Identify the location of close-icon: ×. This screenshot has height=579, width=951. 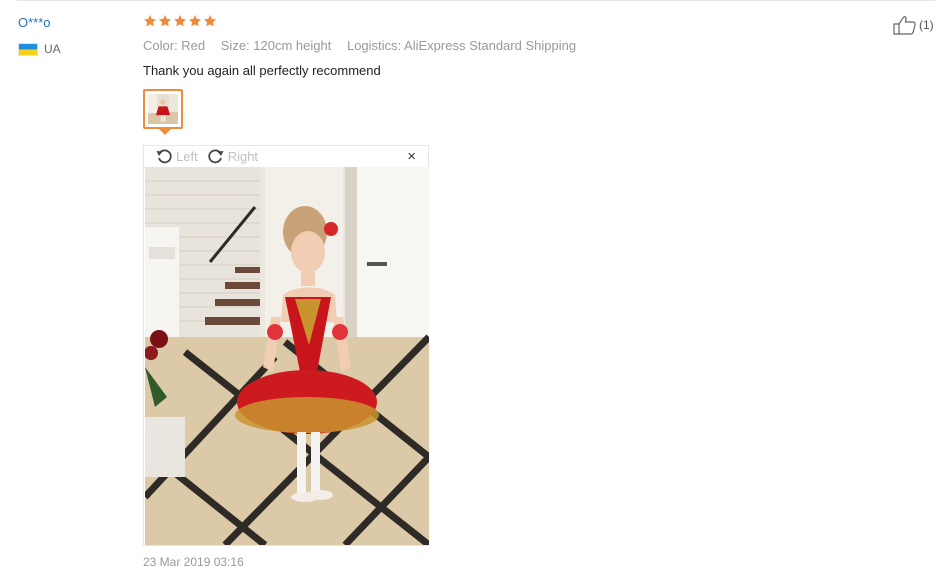
(411, 156).